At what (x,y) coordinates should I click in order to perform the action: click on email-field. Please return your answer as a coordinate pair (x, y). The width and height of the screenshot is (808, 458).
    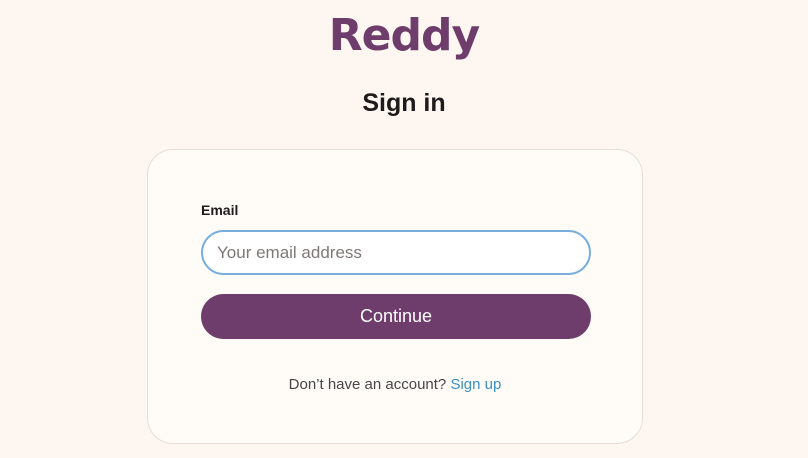
    Looking at the image, I should click on (396, 252).